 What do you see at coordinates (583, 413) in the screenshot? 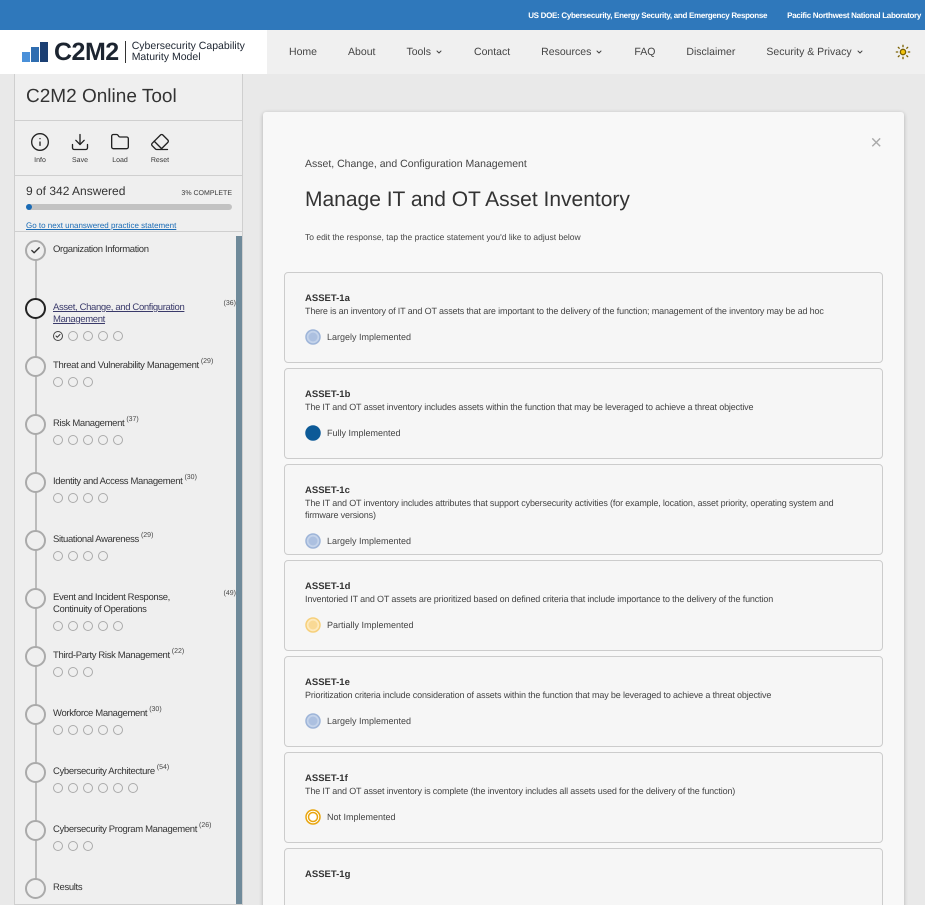
I see `practice-card: ASSET-1b The IT and OT asset inventory includes assets within the function that may be leveraged to achieve a threat objective Fully Implemented` at bounding box center [583, 413].